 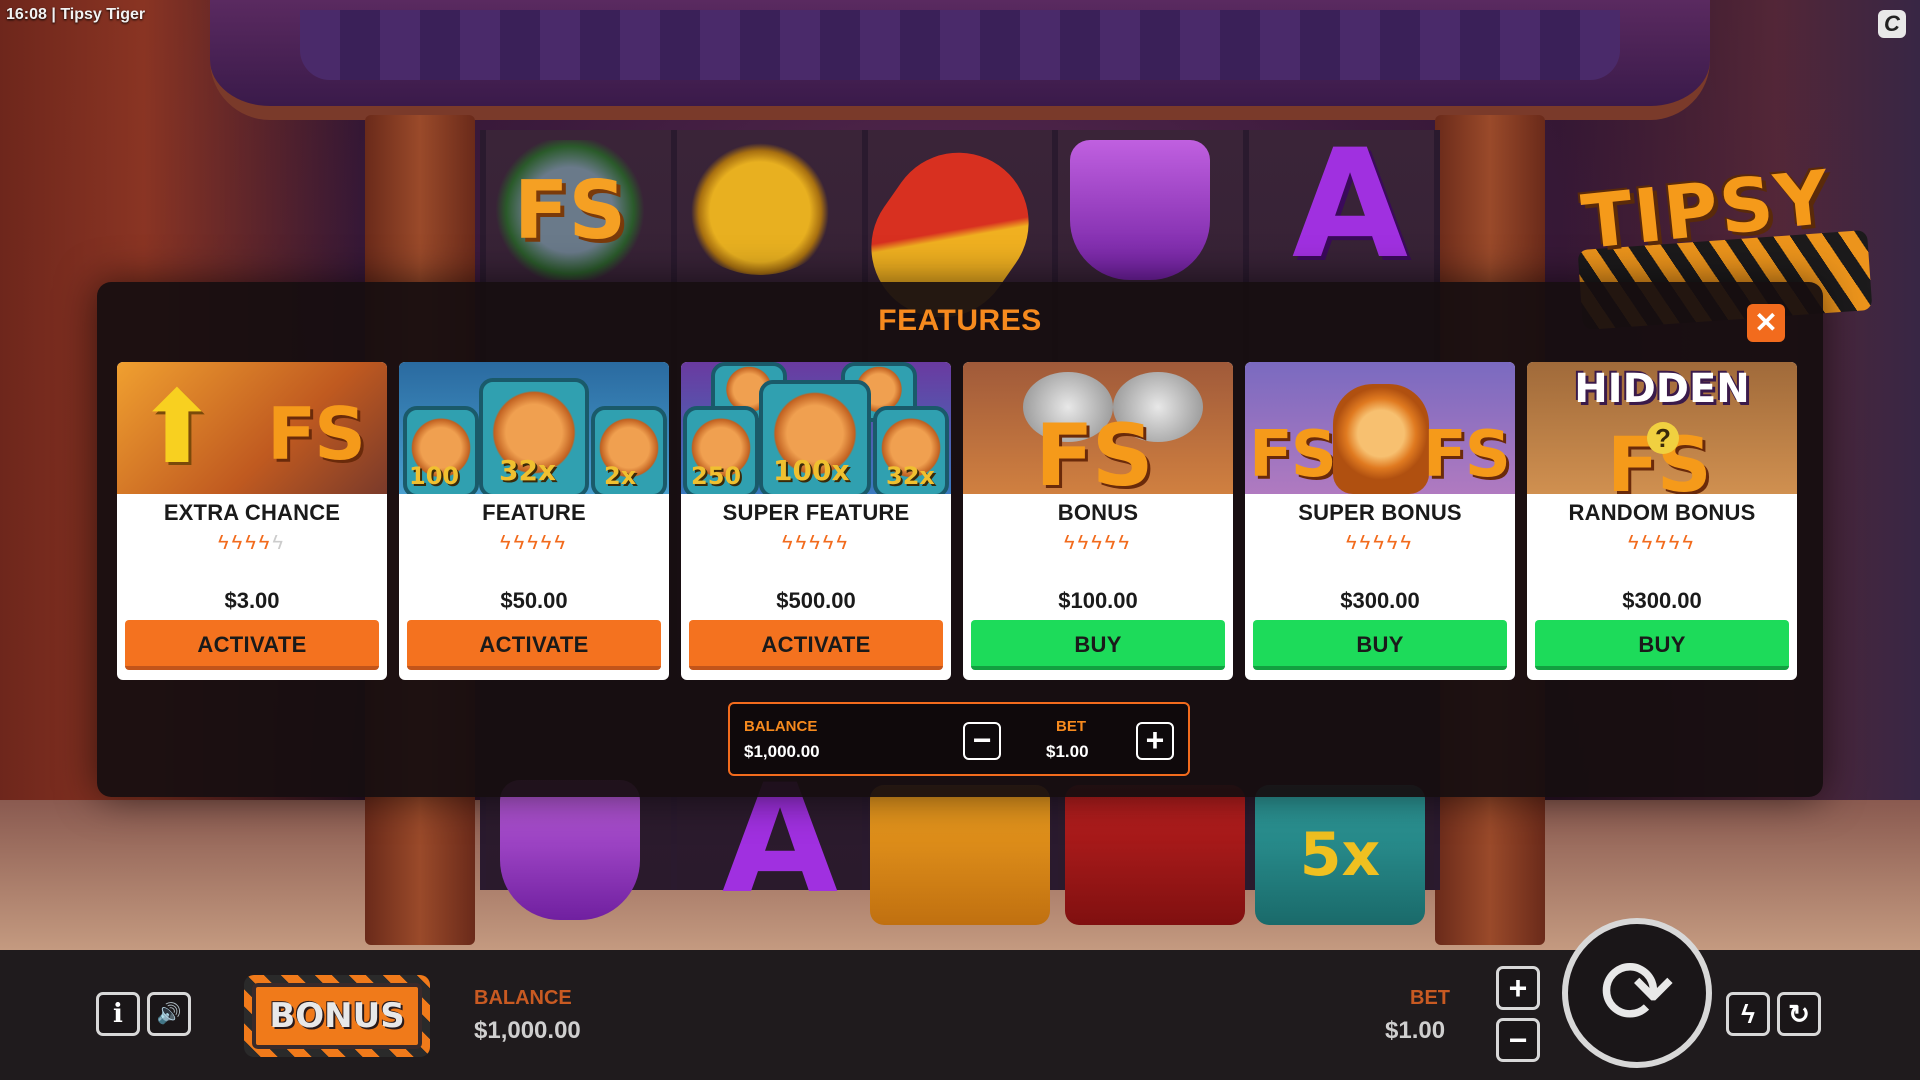 I want to click on symbol-purple-drink, so click(x=1140, y=210).